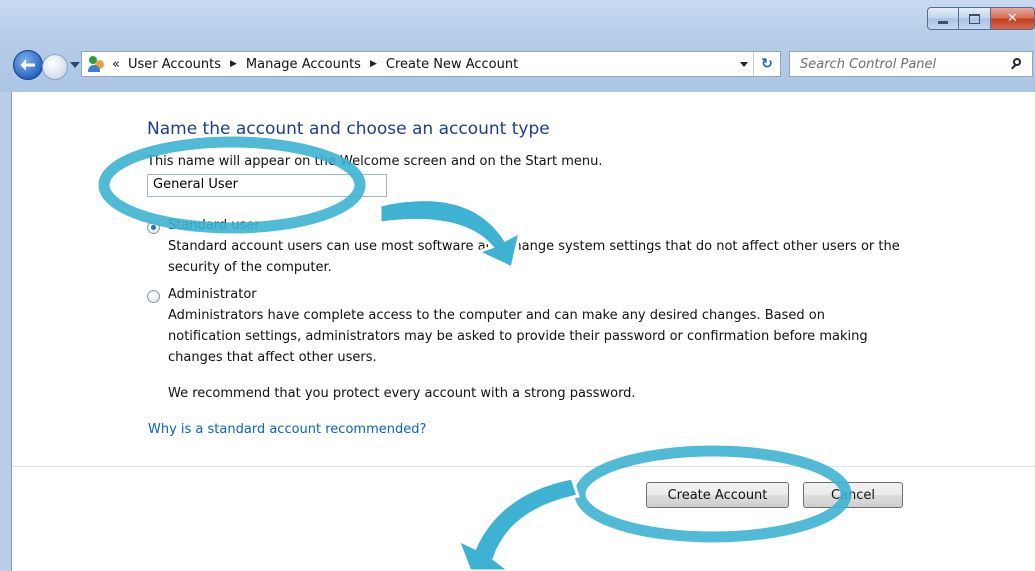 The image size is (1035, 571). Describe the element at coordinates (174, 64) in the screenshot. I see `breadcrumb-user-accounts: User Accounts` at that location.